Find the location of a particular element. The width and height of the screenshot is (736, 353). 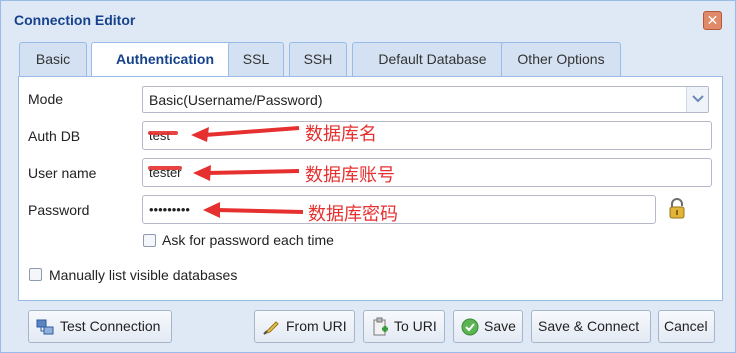

auth-db-label: Auth DB is located at coordinates (54, 136).